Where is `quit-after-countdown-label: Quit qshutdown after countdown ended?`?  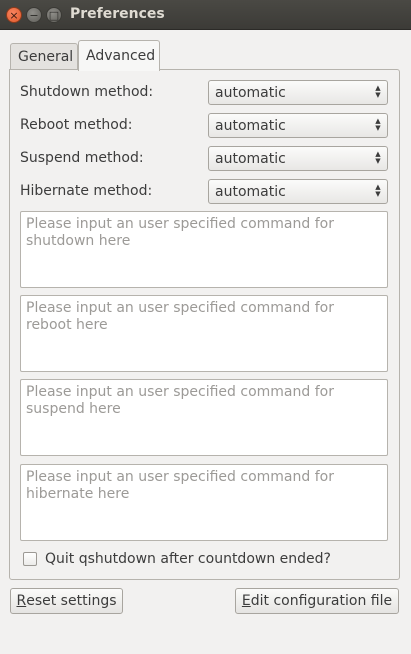
quit-after-countdown-label: Quit qshutdown after countdown ended? is located at coordinates (188, 559).